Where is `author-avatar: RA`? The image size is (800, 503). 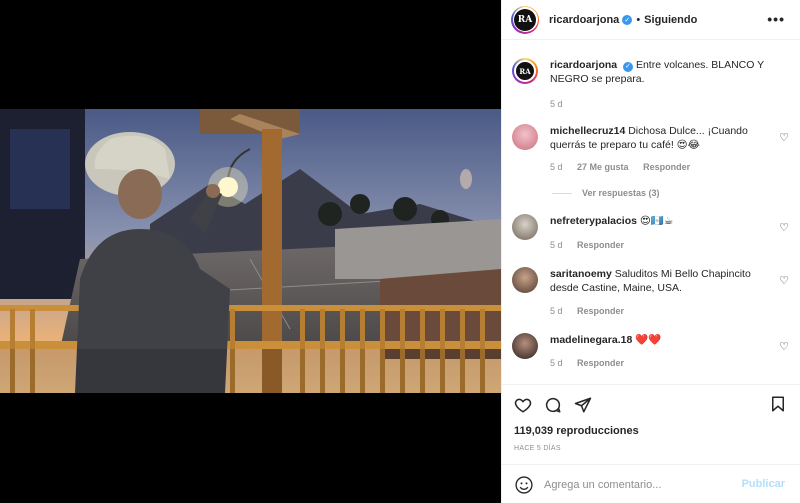 author-avatar: RA is located at coordinates (525, 19).